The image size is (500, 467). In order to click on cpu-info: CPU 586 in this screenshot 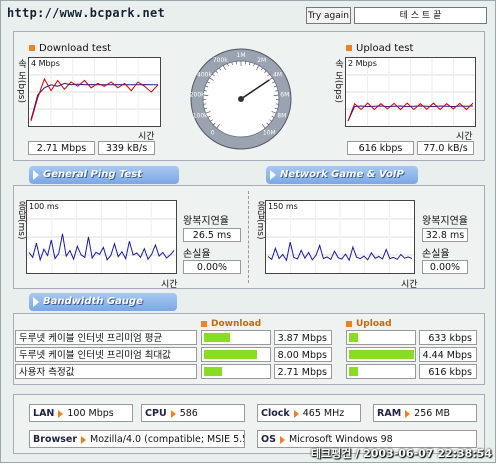, I will do `click(193, 413)`.